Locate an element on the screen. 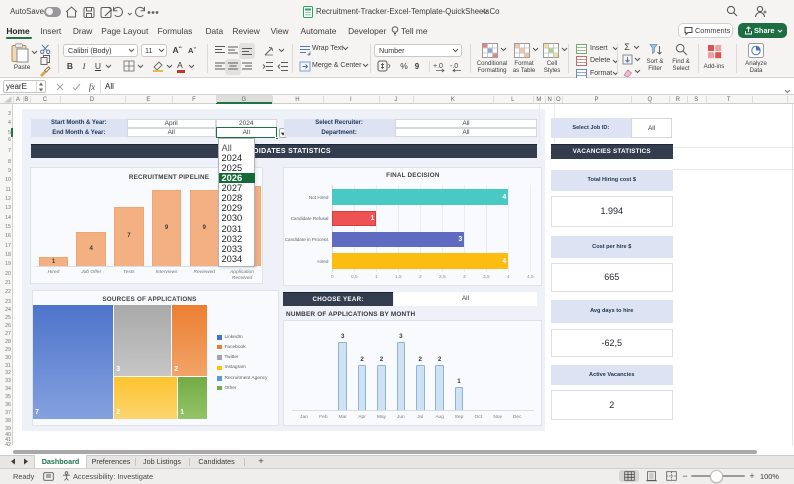 Image resolution: width=794 pixels, height=484 pixels. svg-text: +.0 is located at coordinates (438, 66).